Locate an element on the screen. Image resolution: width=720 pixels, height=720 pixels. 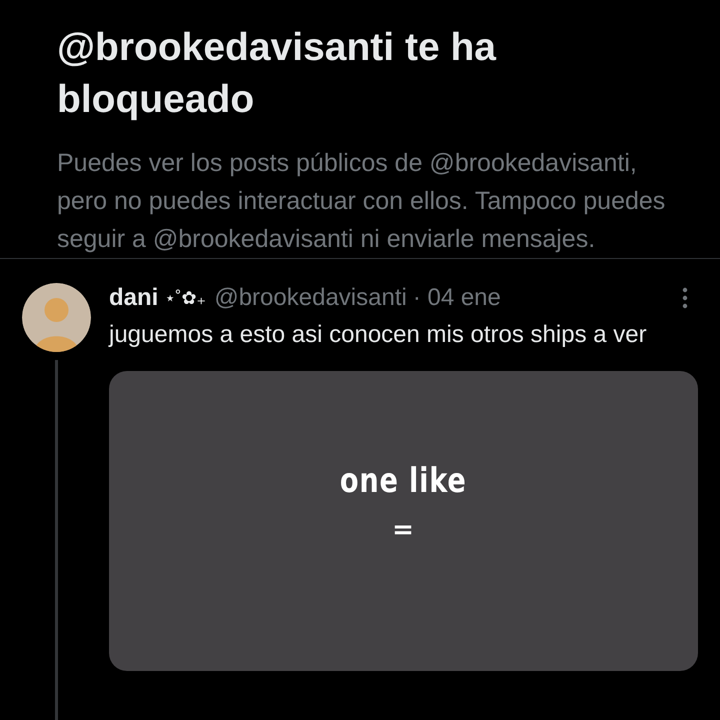
avatar is located at coordinates (56, 317).